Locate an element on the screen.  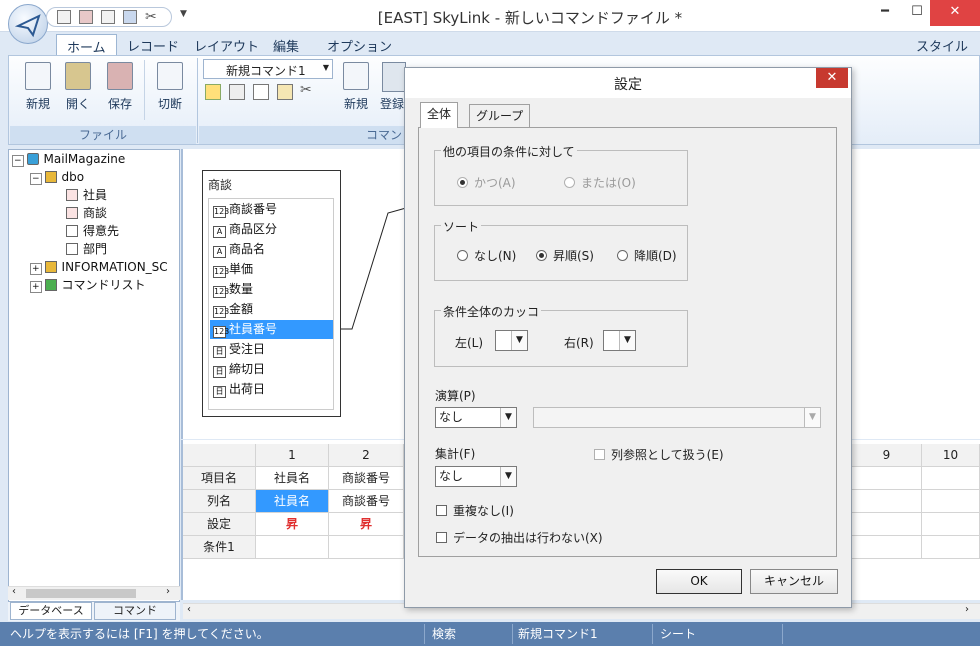
radio-or: または(O) is located at coordinates (600, 182).